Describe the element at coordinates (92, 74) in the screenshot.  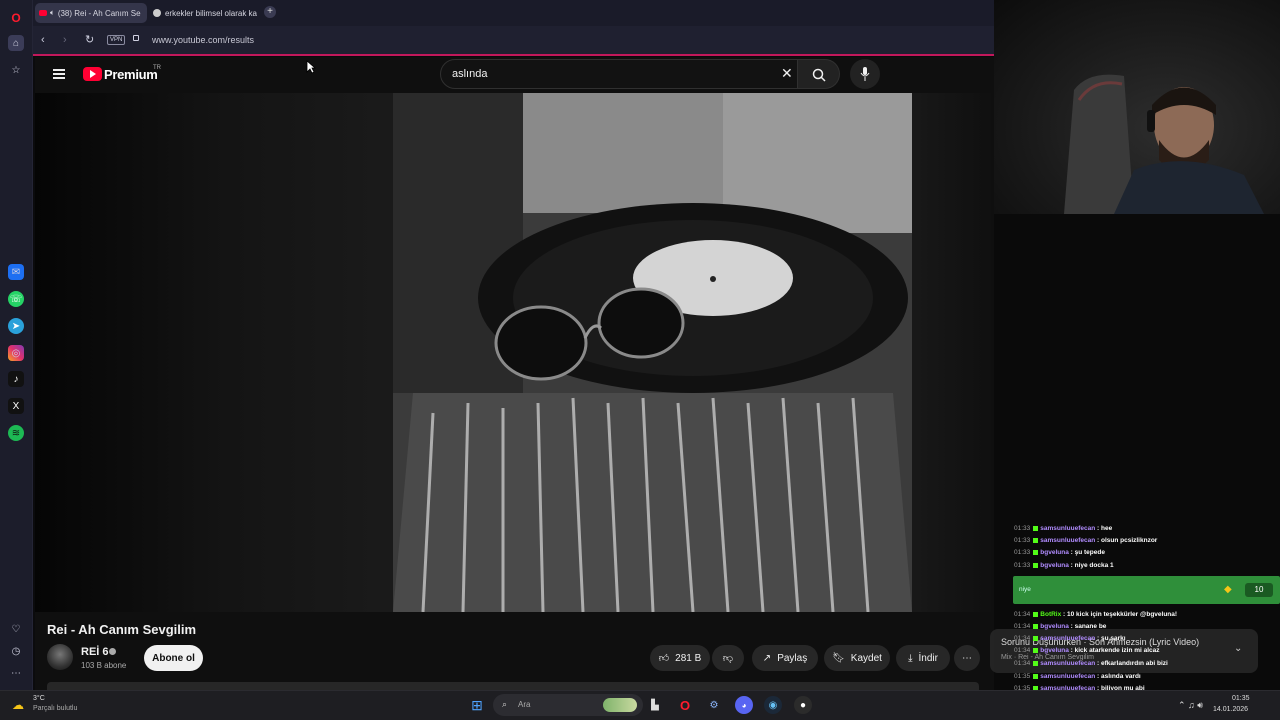
I see `youtube-logo-icon` at that location.